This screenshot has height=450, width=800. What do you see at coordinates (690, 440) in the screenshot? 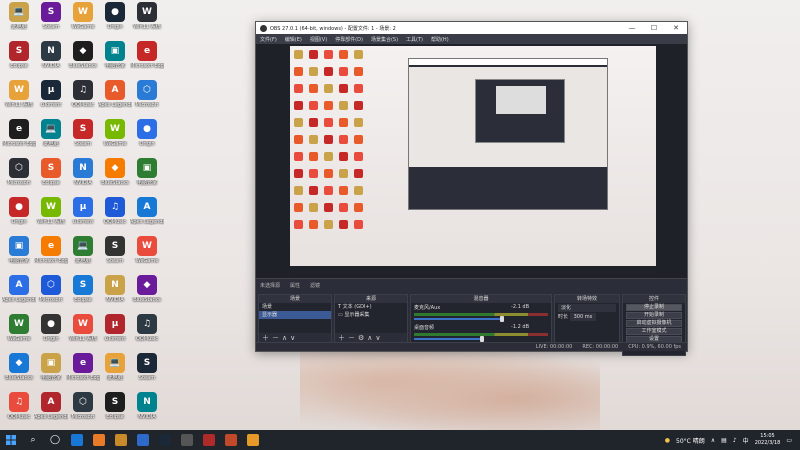
I see `weather-text: 50°C 晴朗` at bounding box center [690, 440].